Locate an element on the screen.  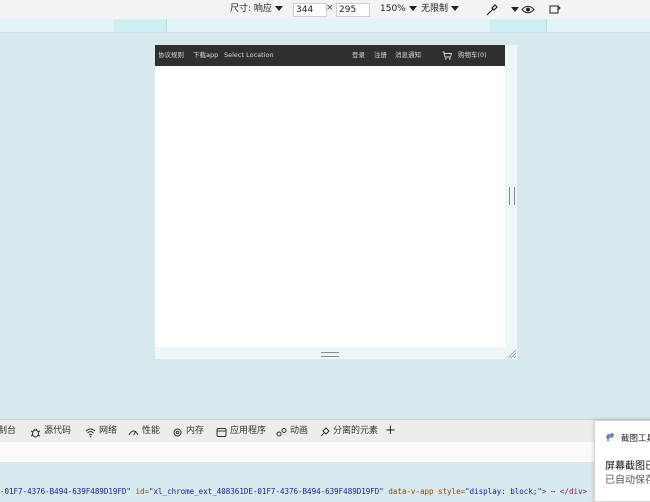
tab-sources: 源代码 is located at coordinates (50, 431).